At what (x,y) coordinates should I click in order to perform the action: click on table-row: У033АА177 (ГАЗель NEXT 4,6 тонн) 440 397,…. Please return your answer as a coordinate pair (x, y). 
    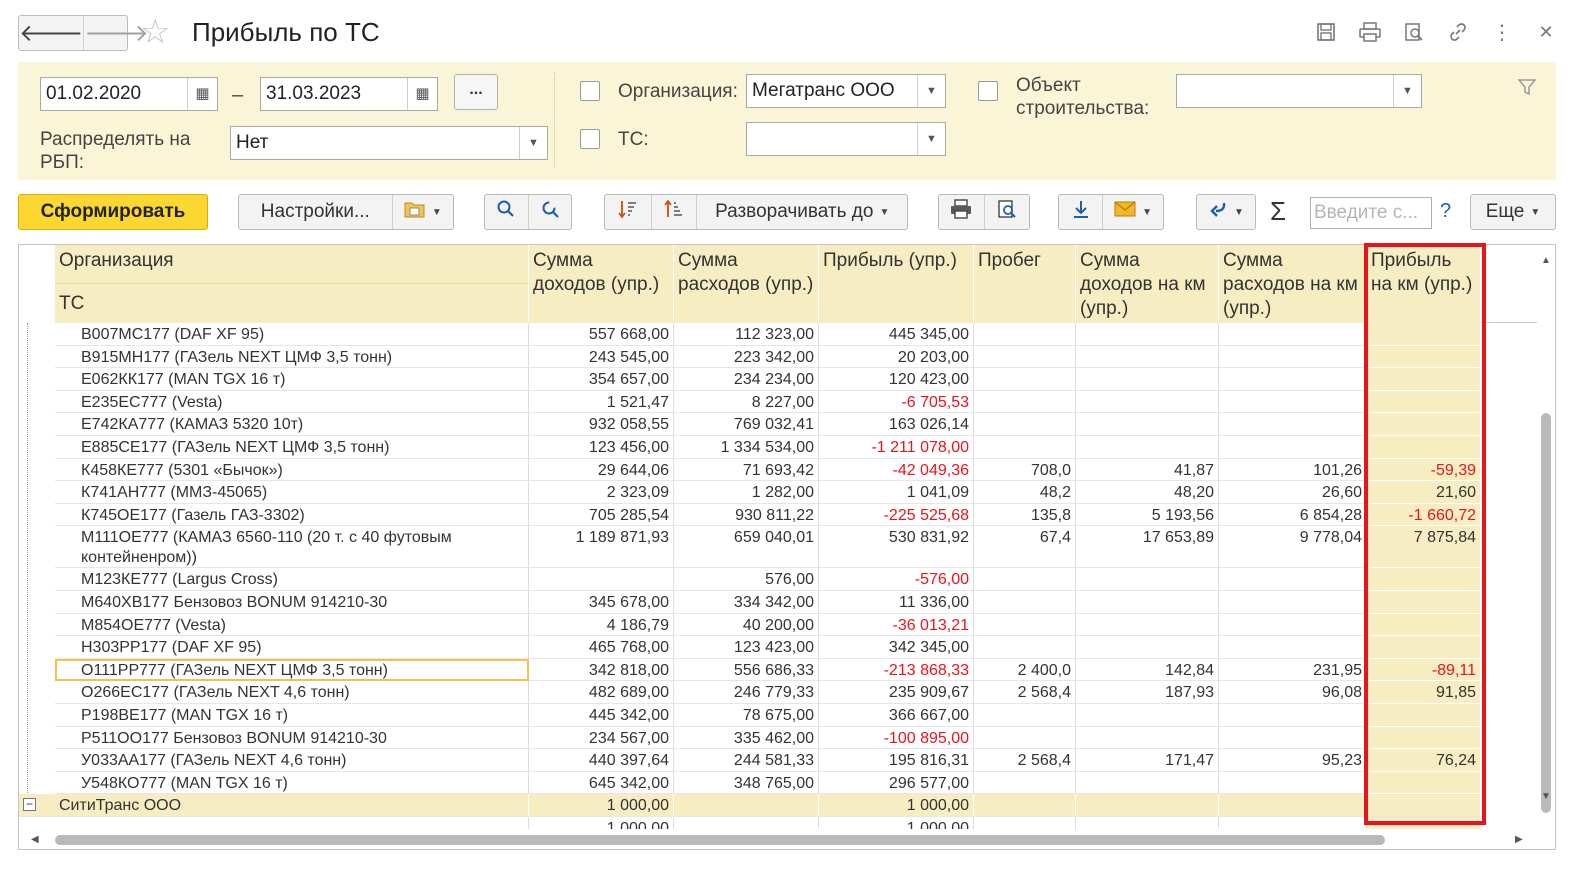
    Looking at the image, I should click on (787, 760).